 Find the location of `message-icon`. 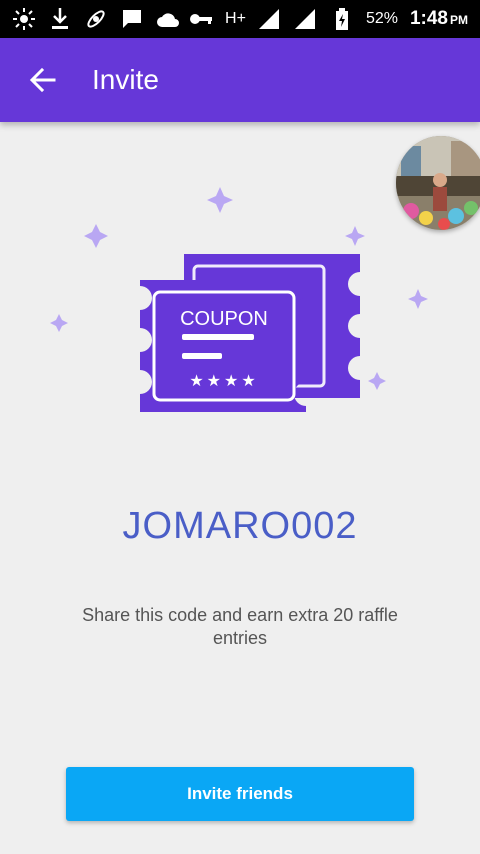

message-icon is located at coordinates (132, 19).